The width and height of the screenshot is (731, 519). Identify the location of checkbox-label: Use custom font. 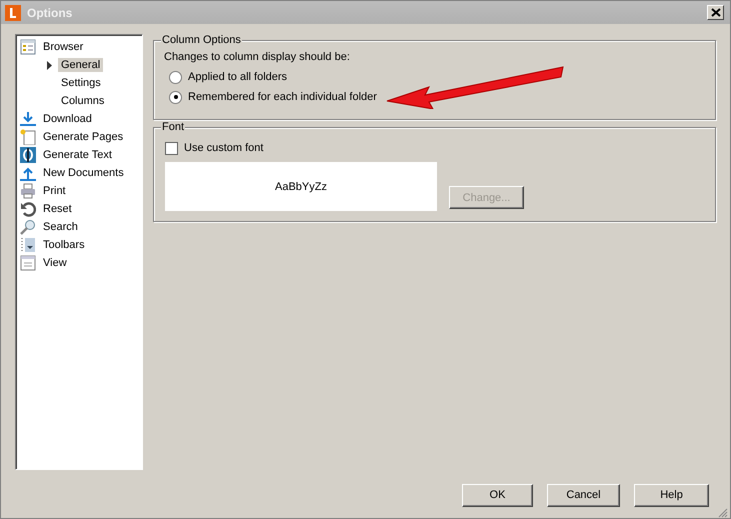
(224, 148).